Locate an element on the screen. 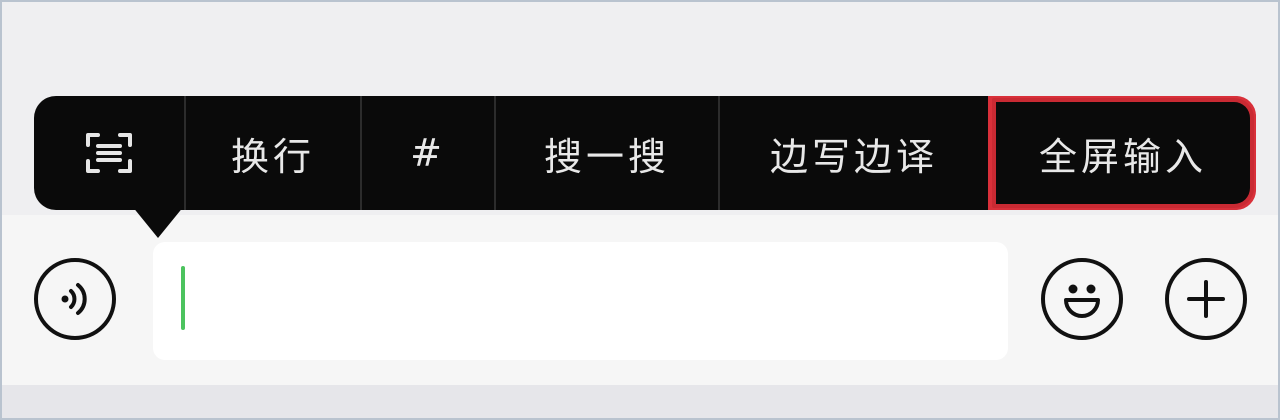 Image resolution: width=1280 pixels, height=420 pixels. voice-button is located at coordinates (75, 299).